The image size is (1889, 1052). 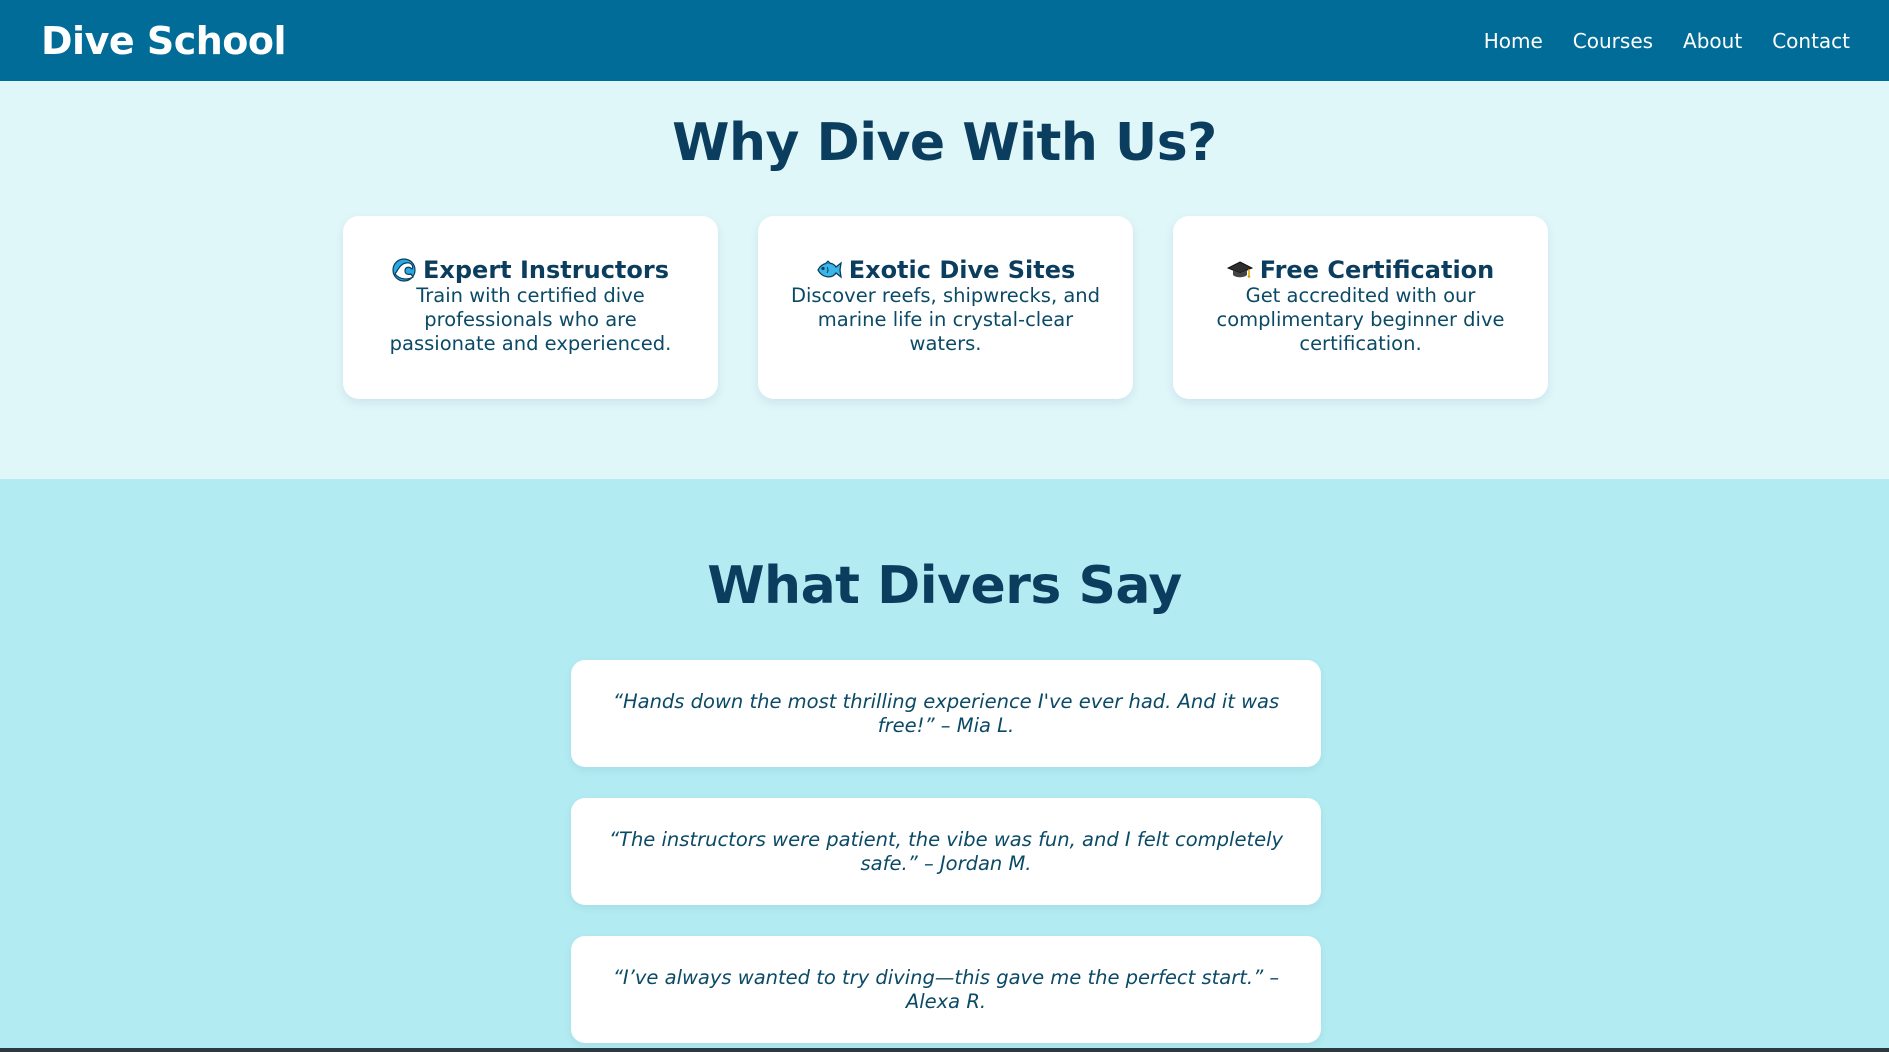 What do you see at coordinates (164, 41) in the screenshot?
I see `brand-logo: Dive School` at bounding box center [164, 41].